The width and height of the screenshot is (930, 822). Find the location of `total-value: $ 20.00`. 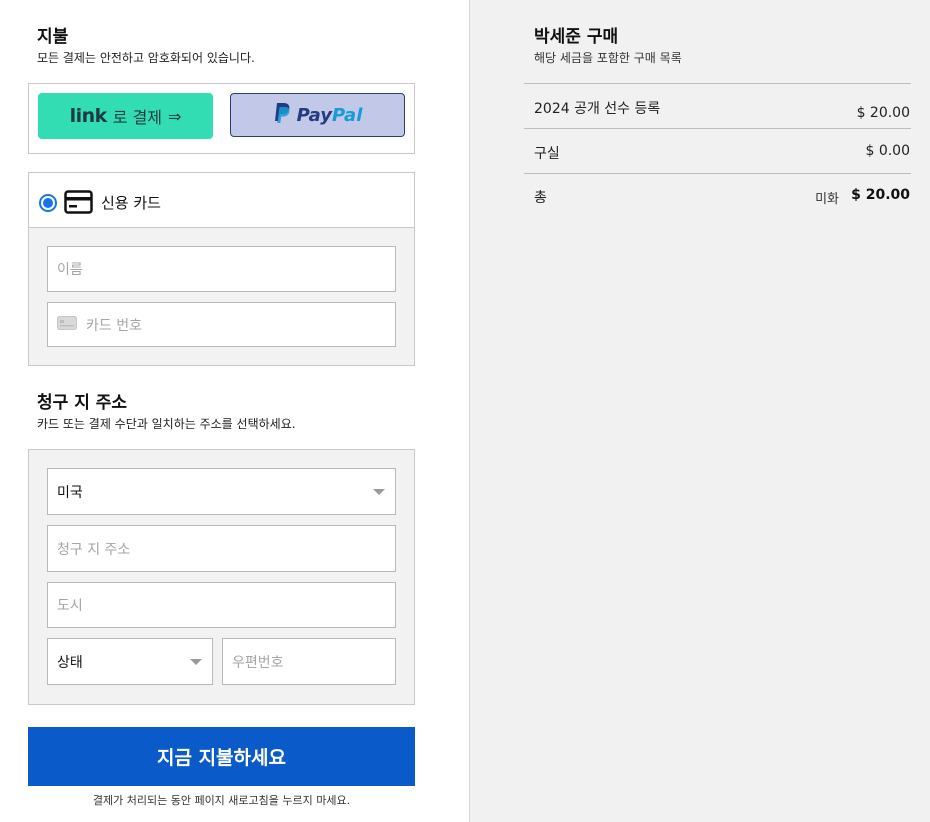

total-value: $ 20.00 is located at coordinates (880, 195).